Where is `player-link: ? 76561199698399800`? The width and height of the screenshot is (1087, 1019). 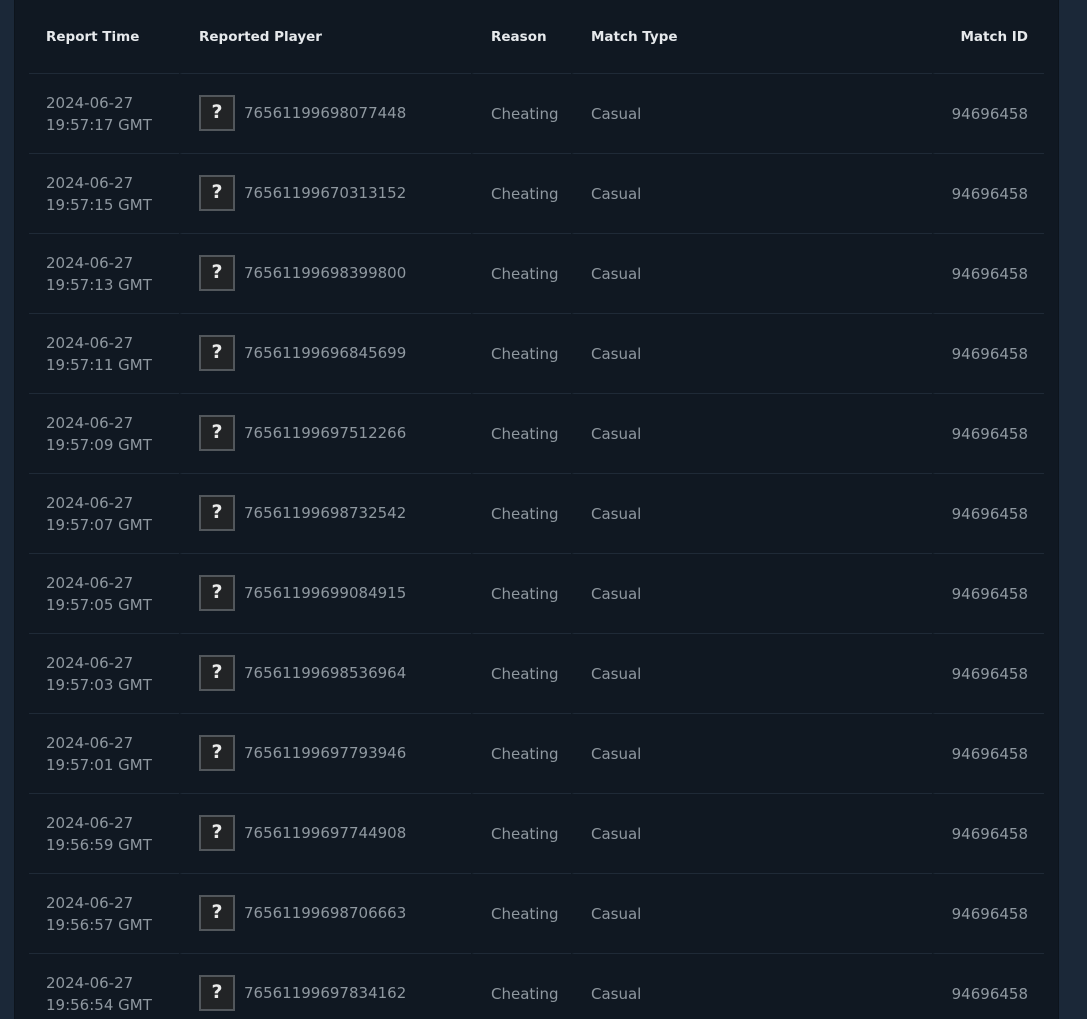 player-link: ? 76561199698399800 is located at coordinates (335, 272).